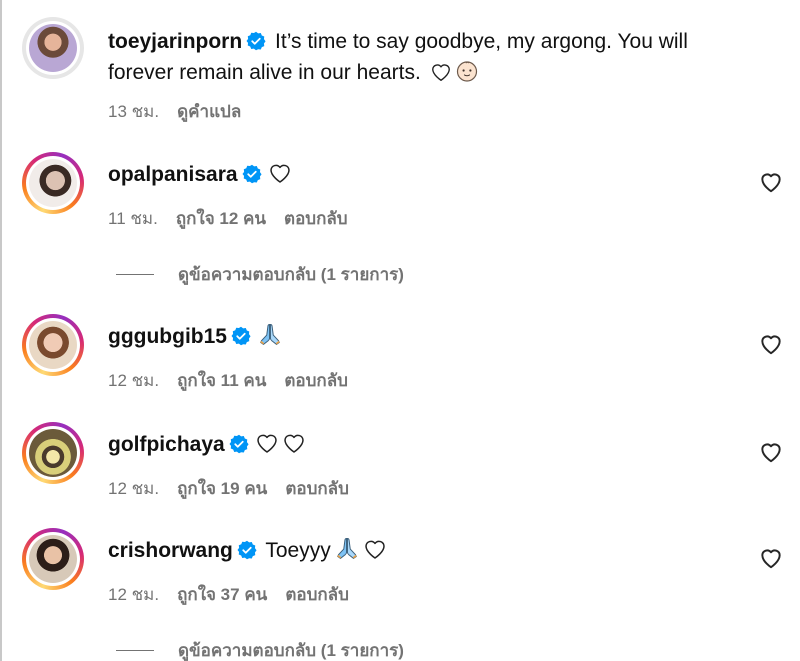  What do you see at coordinates (173, 174) in the screenshot?
I see `username: opalpanisara` at bounding box center [173, 174].